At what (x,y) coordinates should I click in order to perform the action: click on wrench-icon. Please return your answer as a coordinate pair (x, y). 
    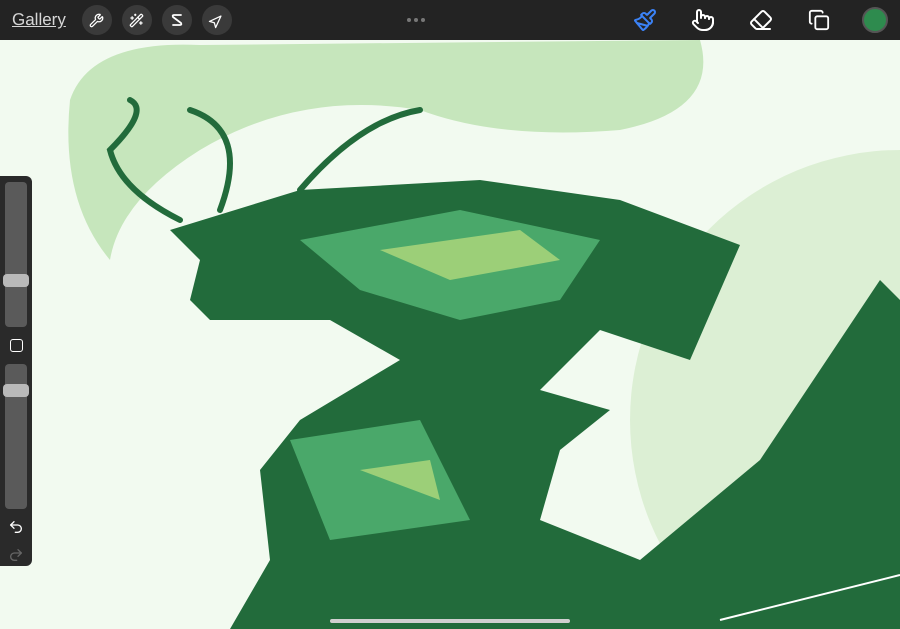
    Looking at the image, I should click on (96, 20).